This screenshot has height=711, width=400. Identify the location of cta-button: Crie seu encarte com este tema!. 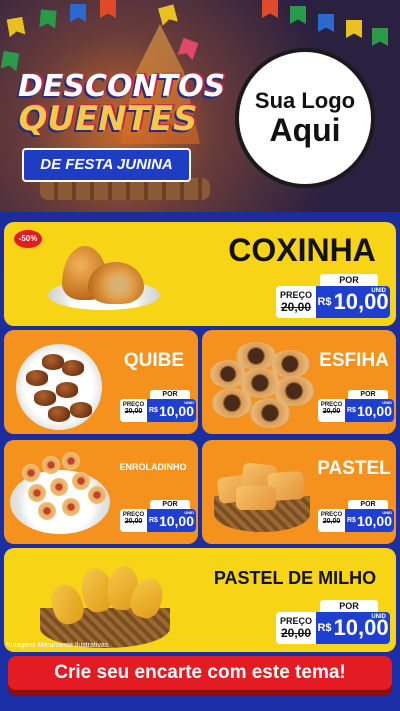
(200, 673).